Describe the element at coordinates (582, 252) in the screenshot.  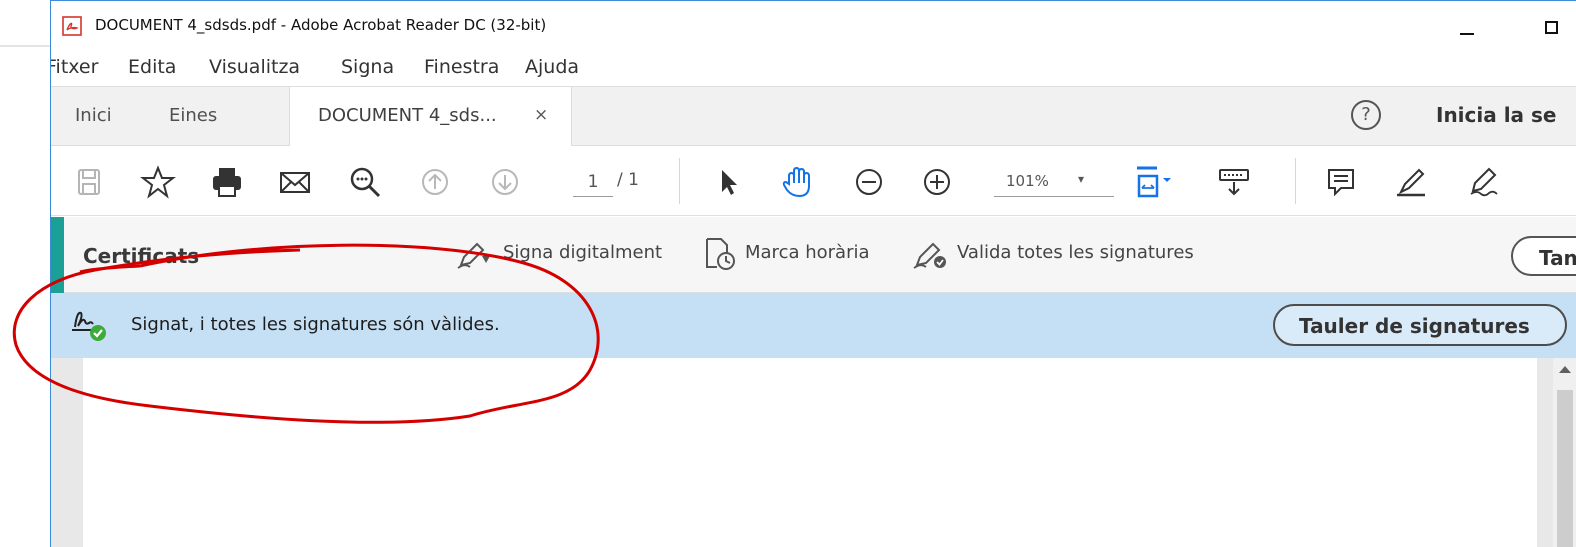
I see `sign-digitally-button: Signa digitalment` at that location.